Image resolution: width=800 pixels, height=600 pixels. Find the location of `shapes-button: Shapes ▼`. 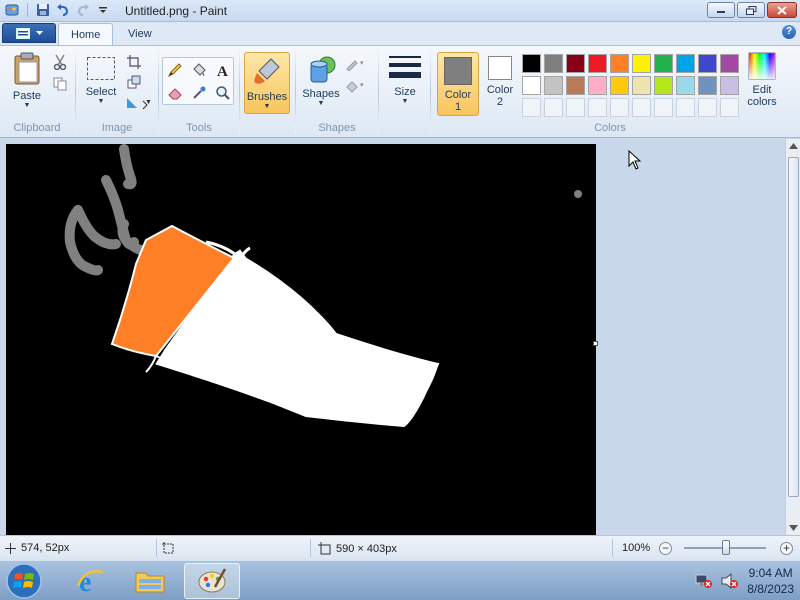

shapes-button: Shapes ▼ is located at coordinates (321, 80).